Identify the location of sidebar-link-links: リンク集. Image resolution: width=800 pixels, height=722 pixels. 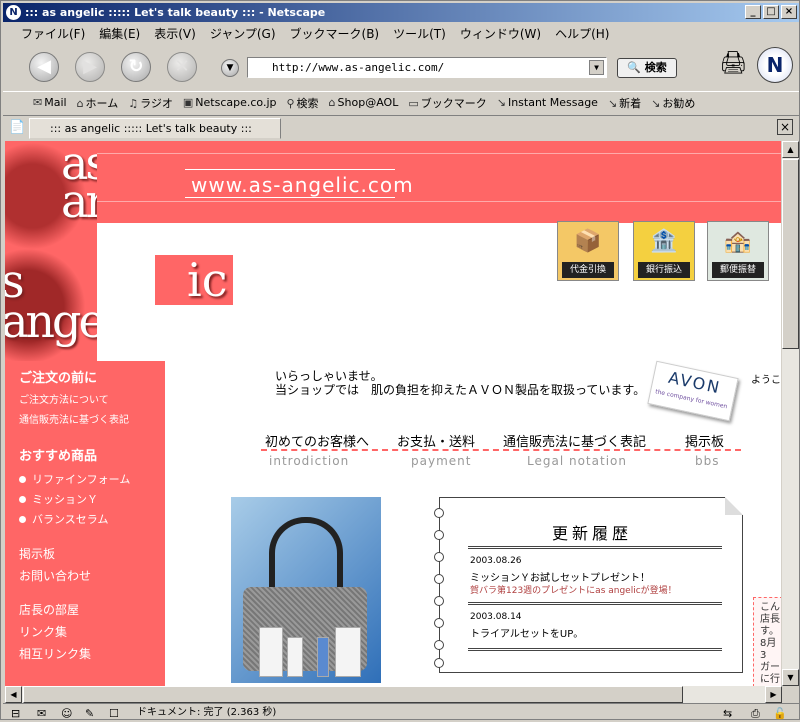
(43, 631).